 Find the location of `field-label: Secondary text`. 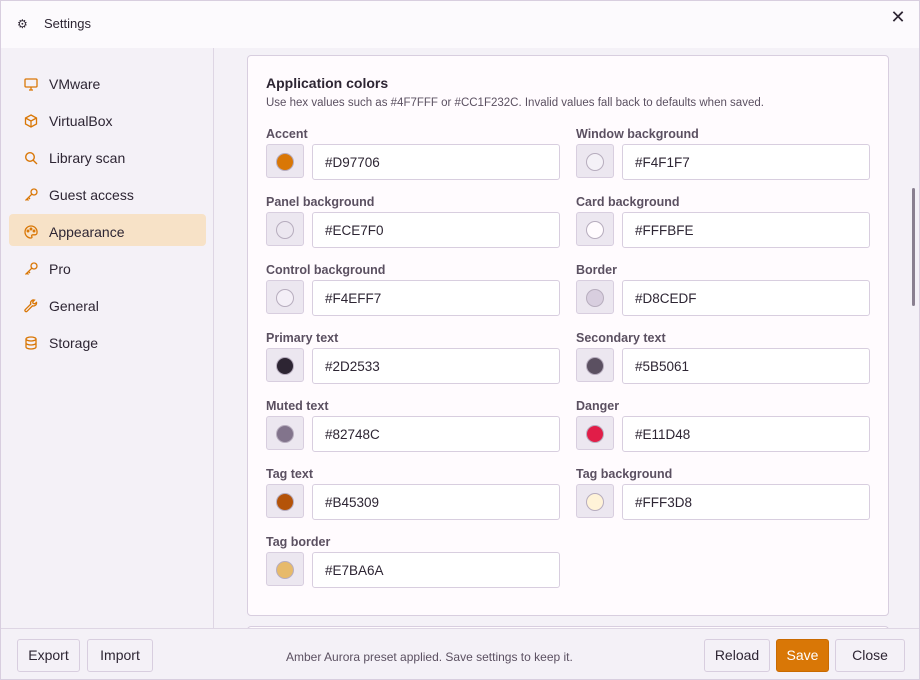

field-label: Secondary text is located at coordinates (621, 338).